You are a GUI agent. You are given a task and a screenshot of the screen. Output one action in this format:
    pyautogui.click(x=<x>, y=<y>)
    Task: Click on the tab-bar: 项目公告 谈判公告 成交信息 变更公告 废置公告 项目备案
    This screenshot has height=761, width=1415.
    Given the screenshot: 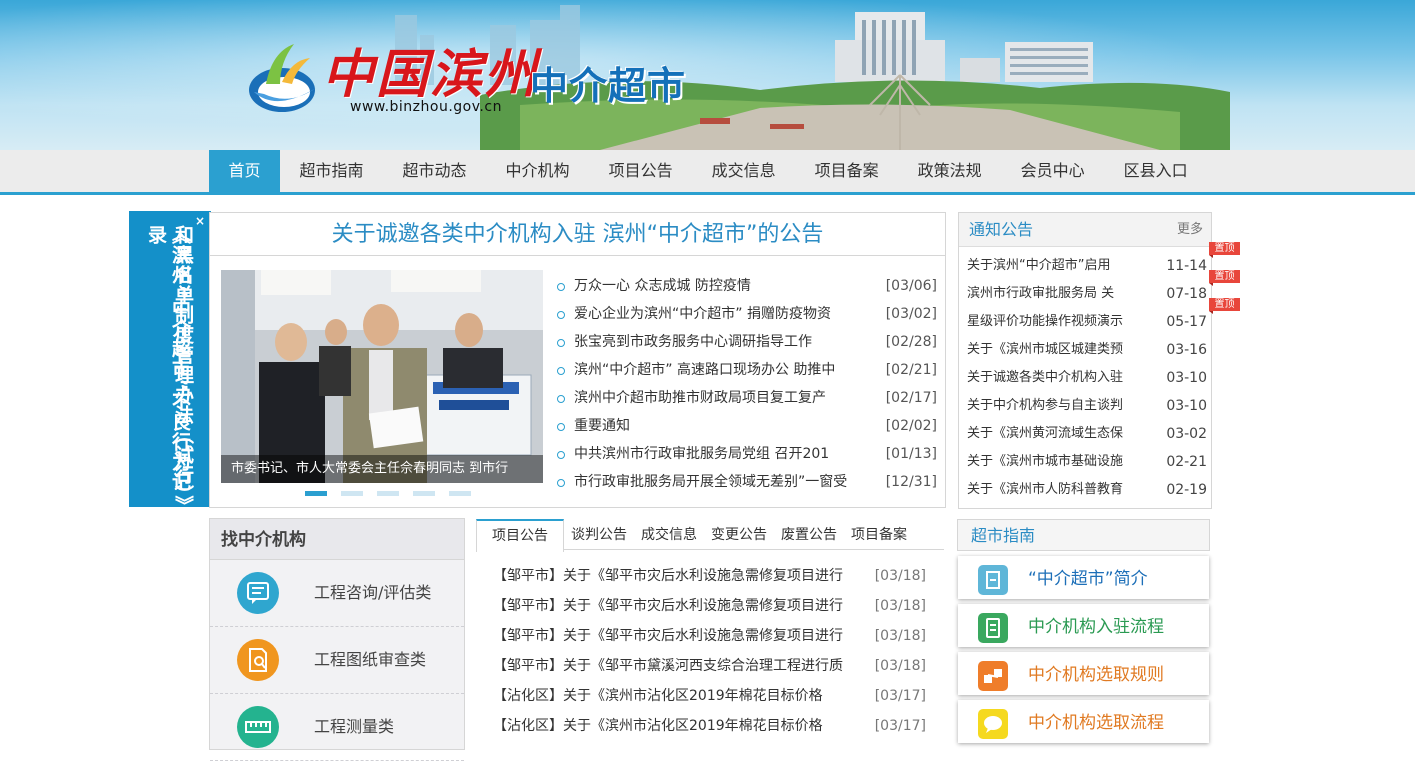 What is the action you would take?
    pyautogui.click(x=710, y=535)
    